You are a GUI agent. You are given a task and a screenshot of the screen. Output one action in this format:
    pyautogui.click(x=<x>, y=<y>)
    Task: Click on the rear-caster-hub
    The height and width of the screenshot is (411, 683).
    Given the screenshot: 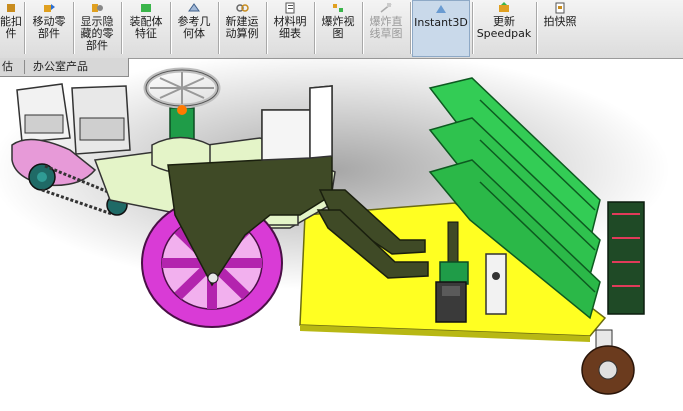 What is the action you would take?
    pyautogui.click(x=608, y=370)
    